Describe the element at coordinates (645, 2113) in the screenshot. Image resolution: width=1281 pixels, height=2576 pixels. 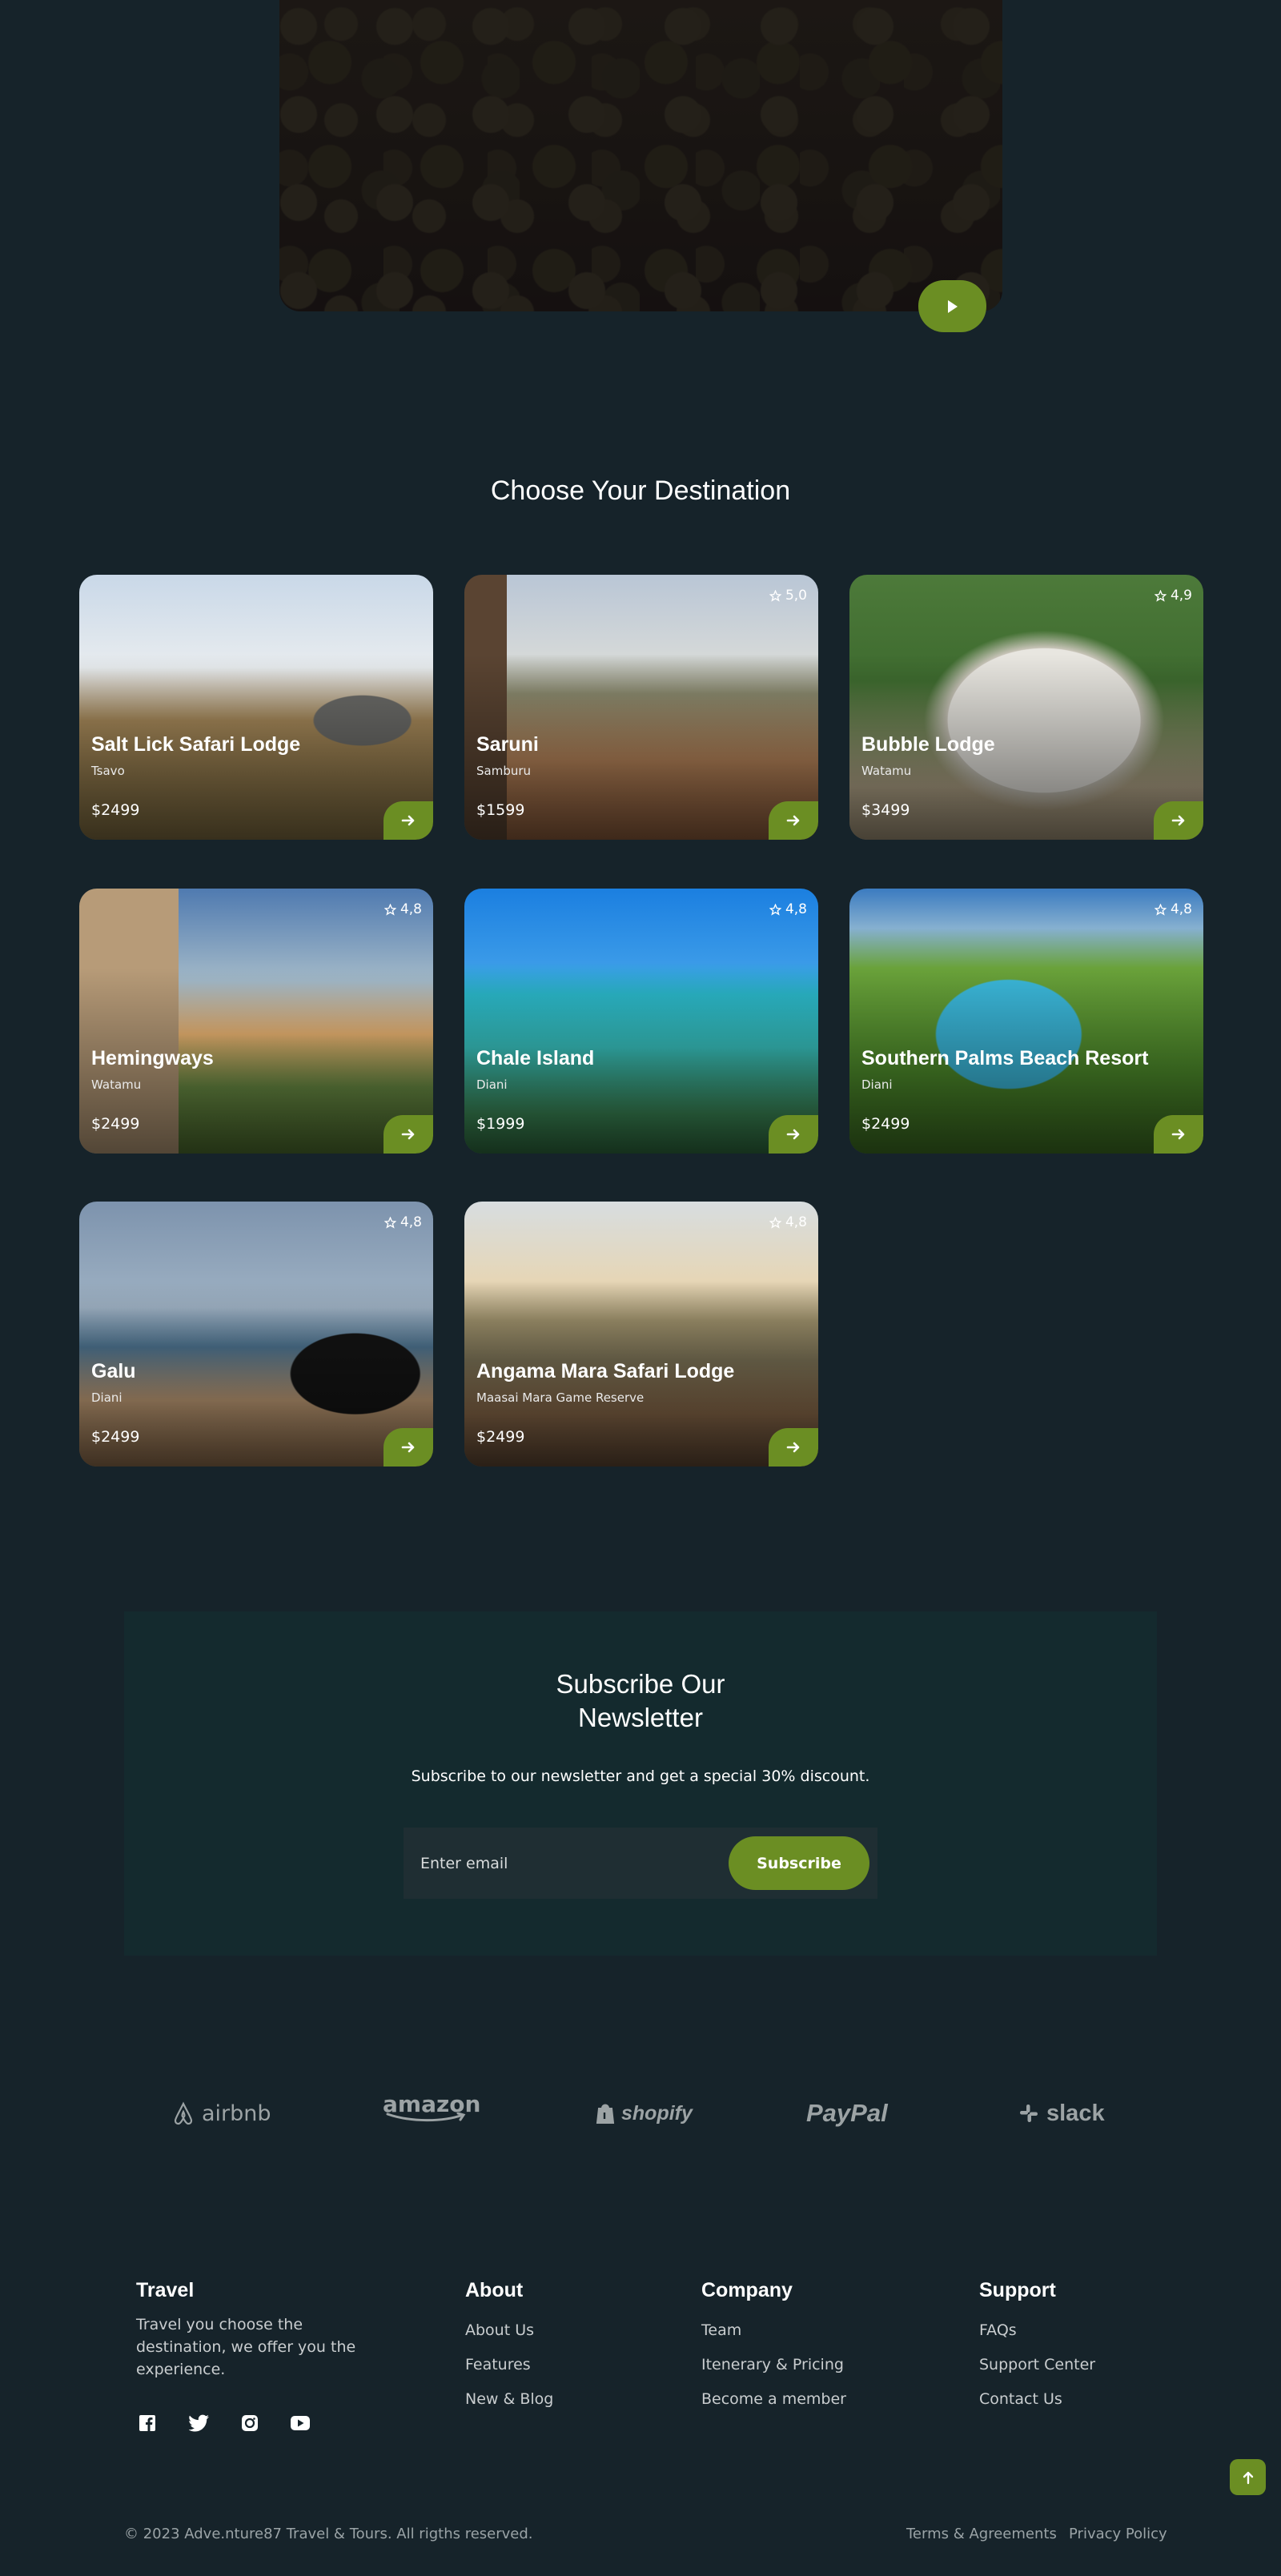
I see `brand-shopify: shopify` at that location.